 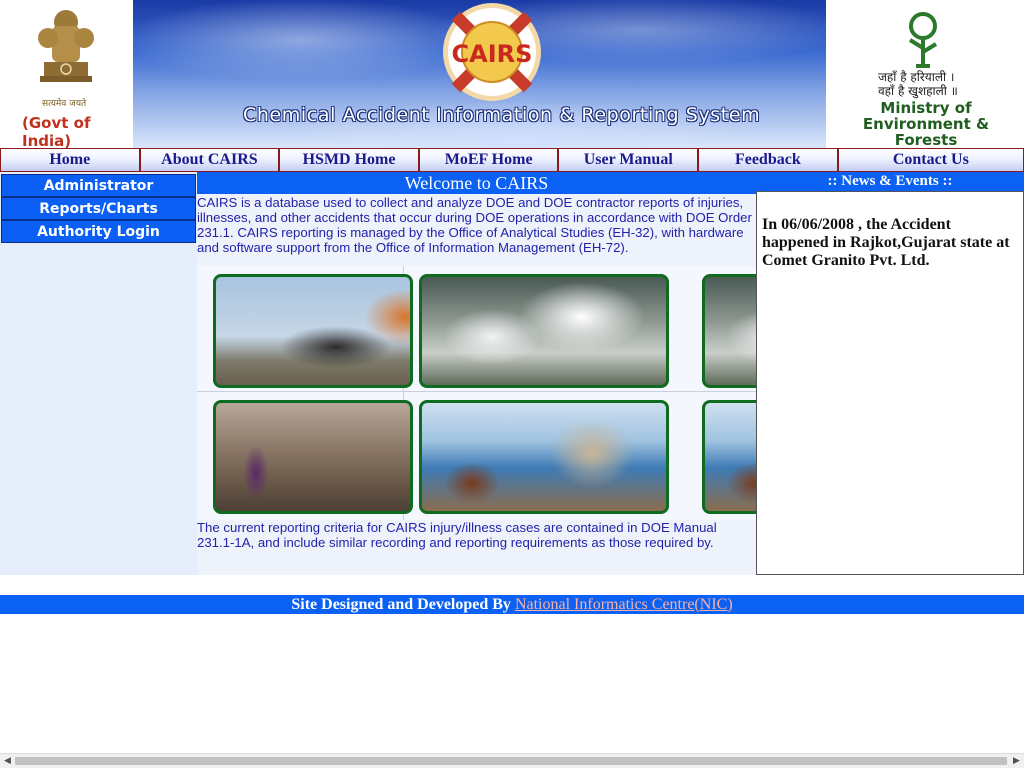 I want to click on sidebar-item-authority-login: Authority Login, so click(x=98, y=231).